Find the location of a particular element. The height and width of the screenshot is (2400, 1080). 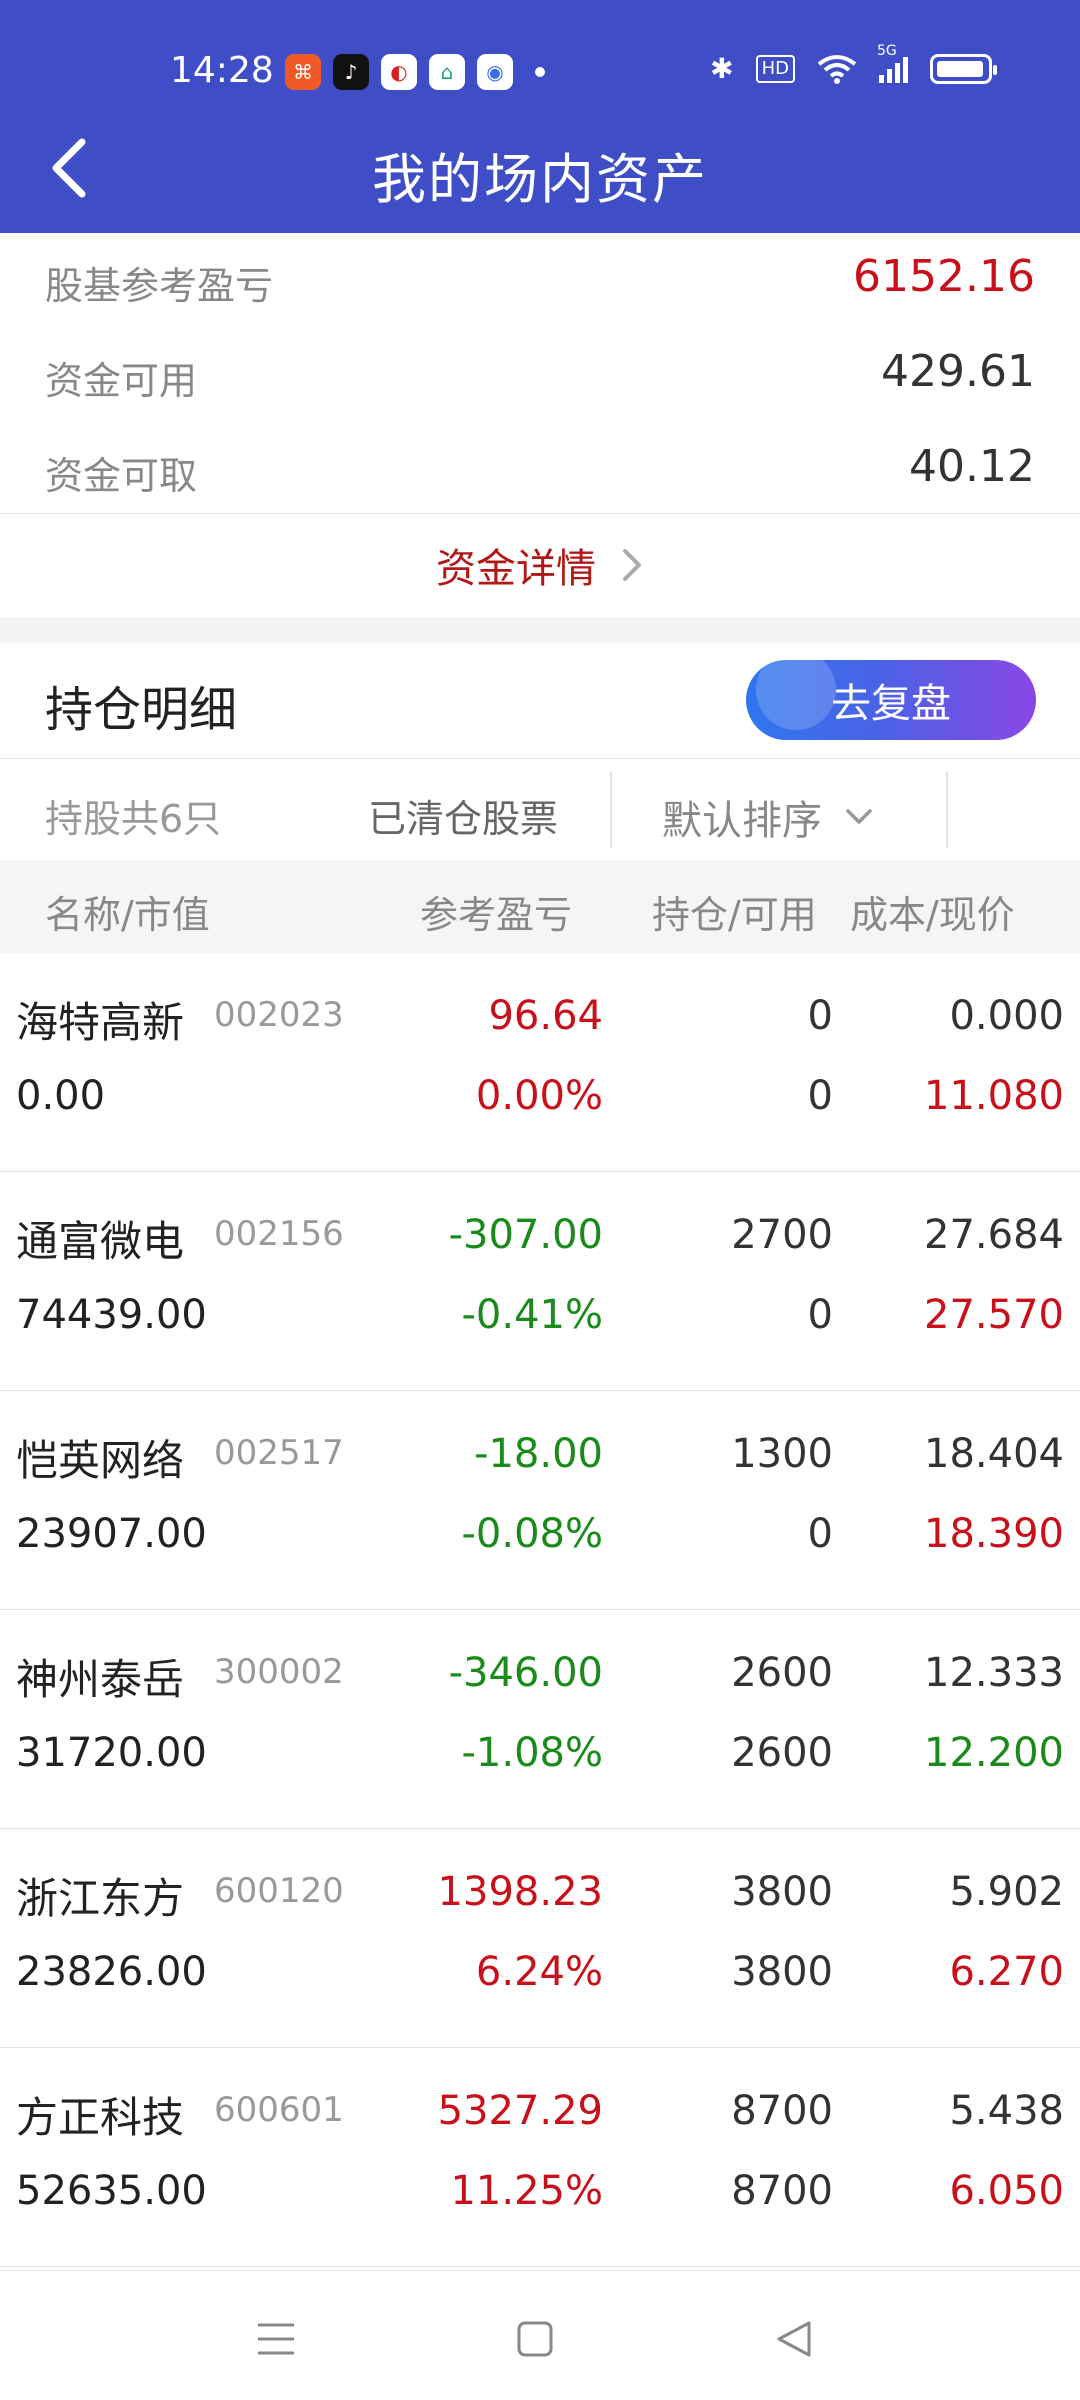

sort-dropdown: 默认排序 is located at coordinates (768, 817).